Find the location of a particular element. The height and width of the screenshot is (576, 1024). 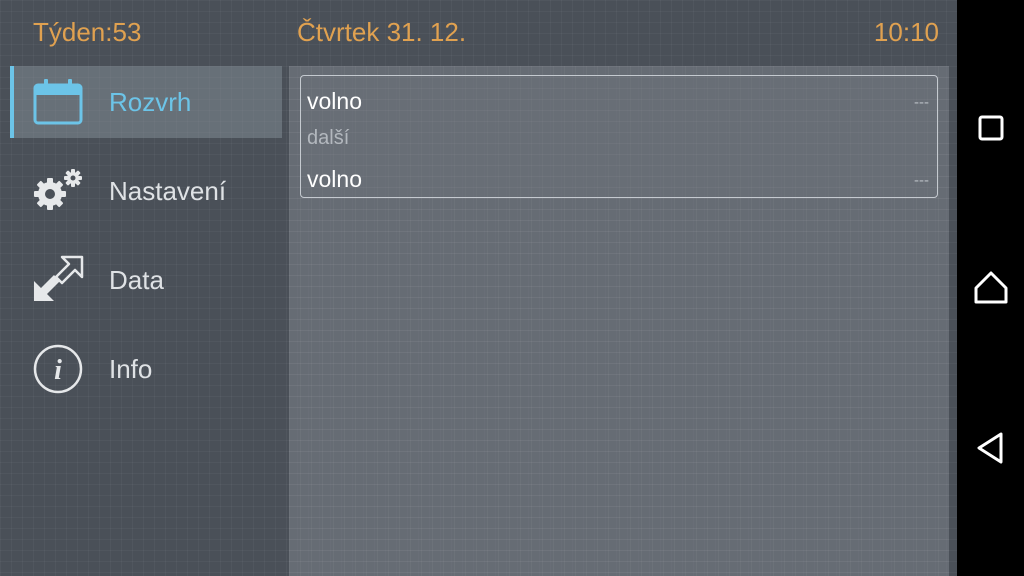

sidebar-item-label: Nastavení is located at coordinates (168, 191).